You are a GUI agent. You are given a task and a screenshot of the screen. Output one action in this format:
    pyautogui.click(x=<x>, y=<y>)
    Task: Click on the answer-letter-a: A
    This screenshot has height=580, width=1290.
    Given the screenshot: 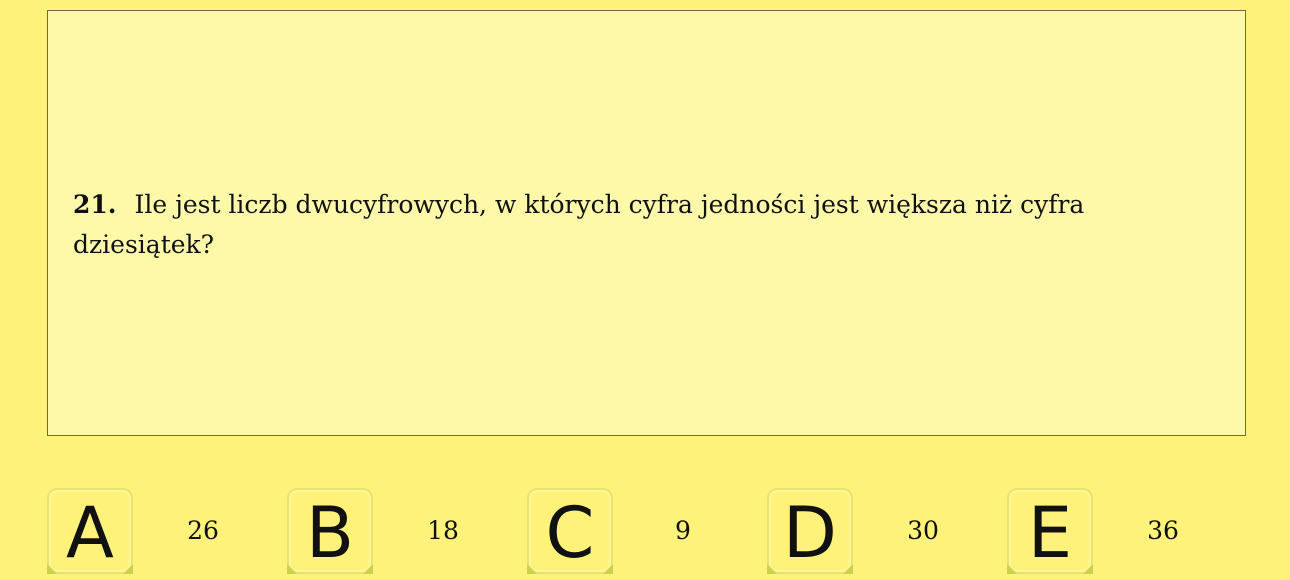 What is the action you would take?
    pyautogui.click(x=90, y=533)
    